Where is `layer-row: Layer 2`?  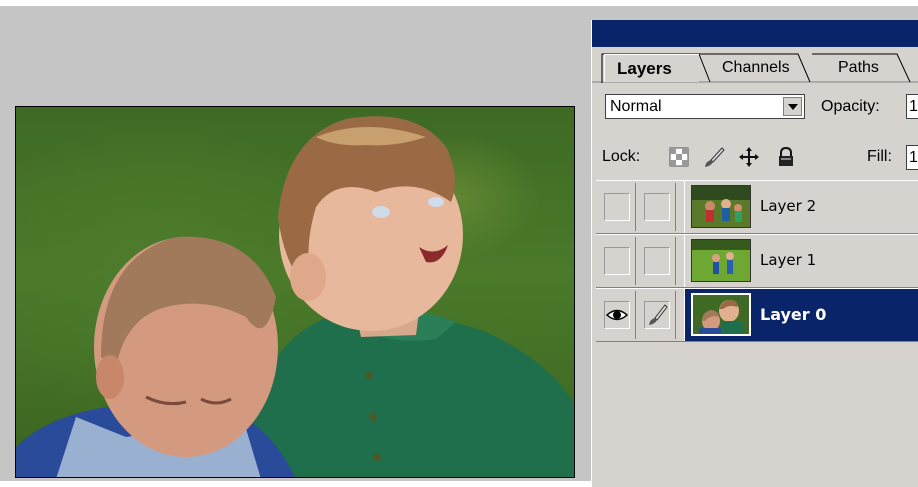 layer-row: Layer 2 is located at coordinates (757, 207).